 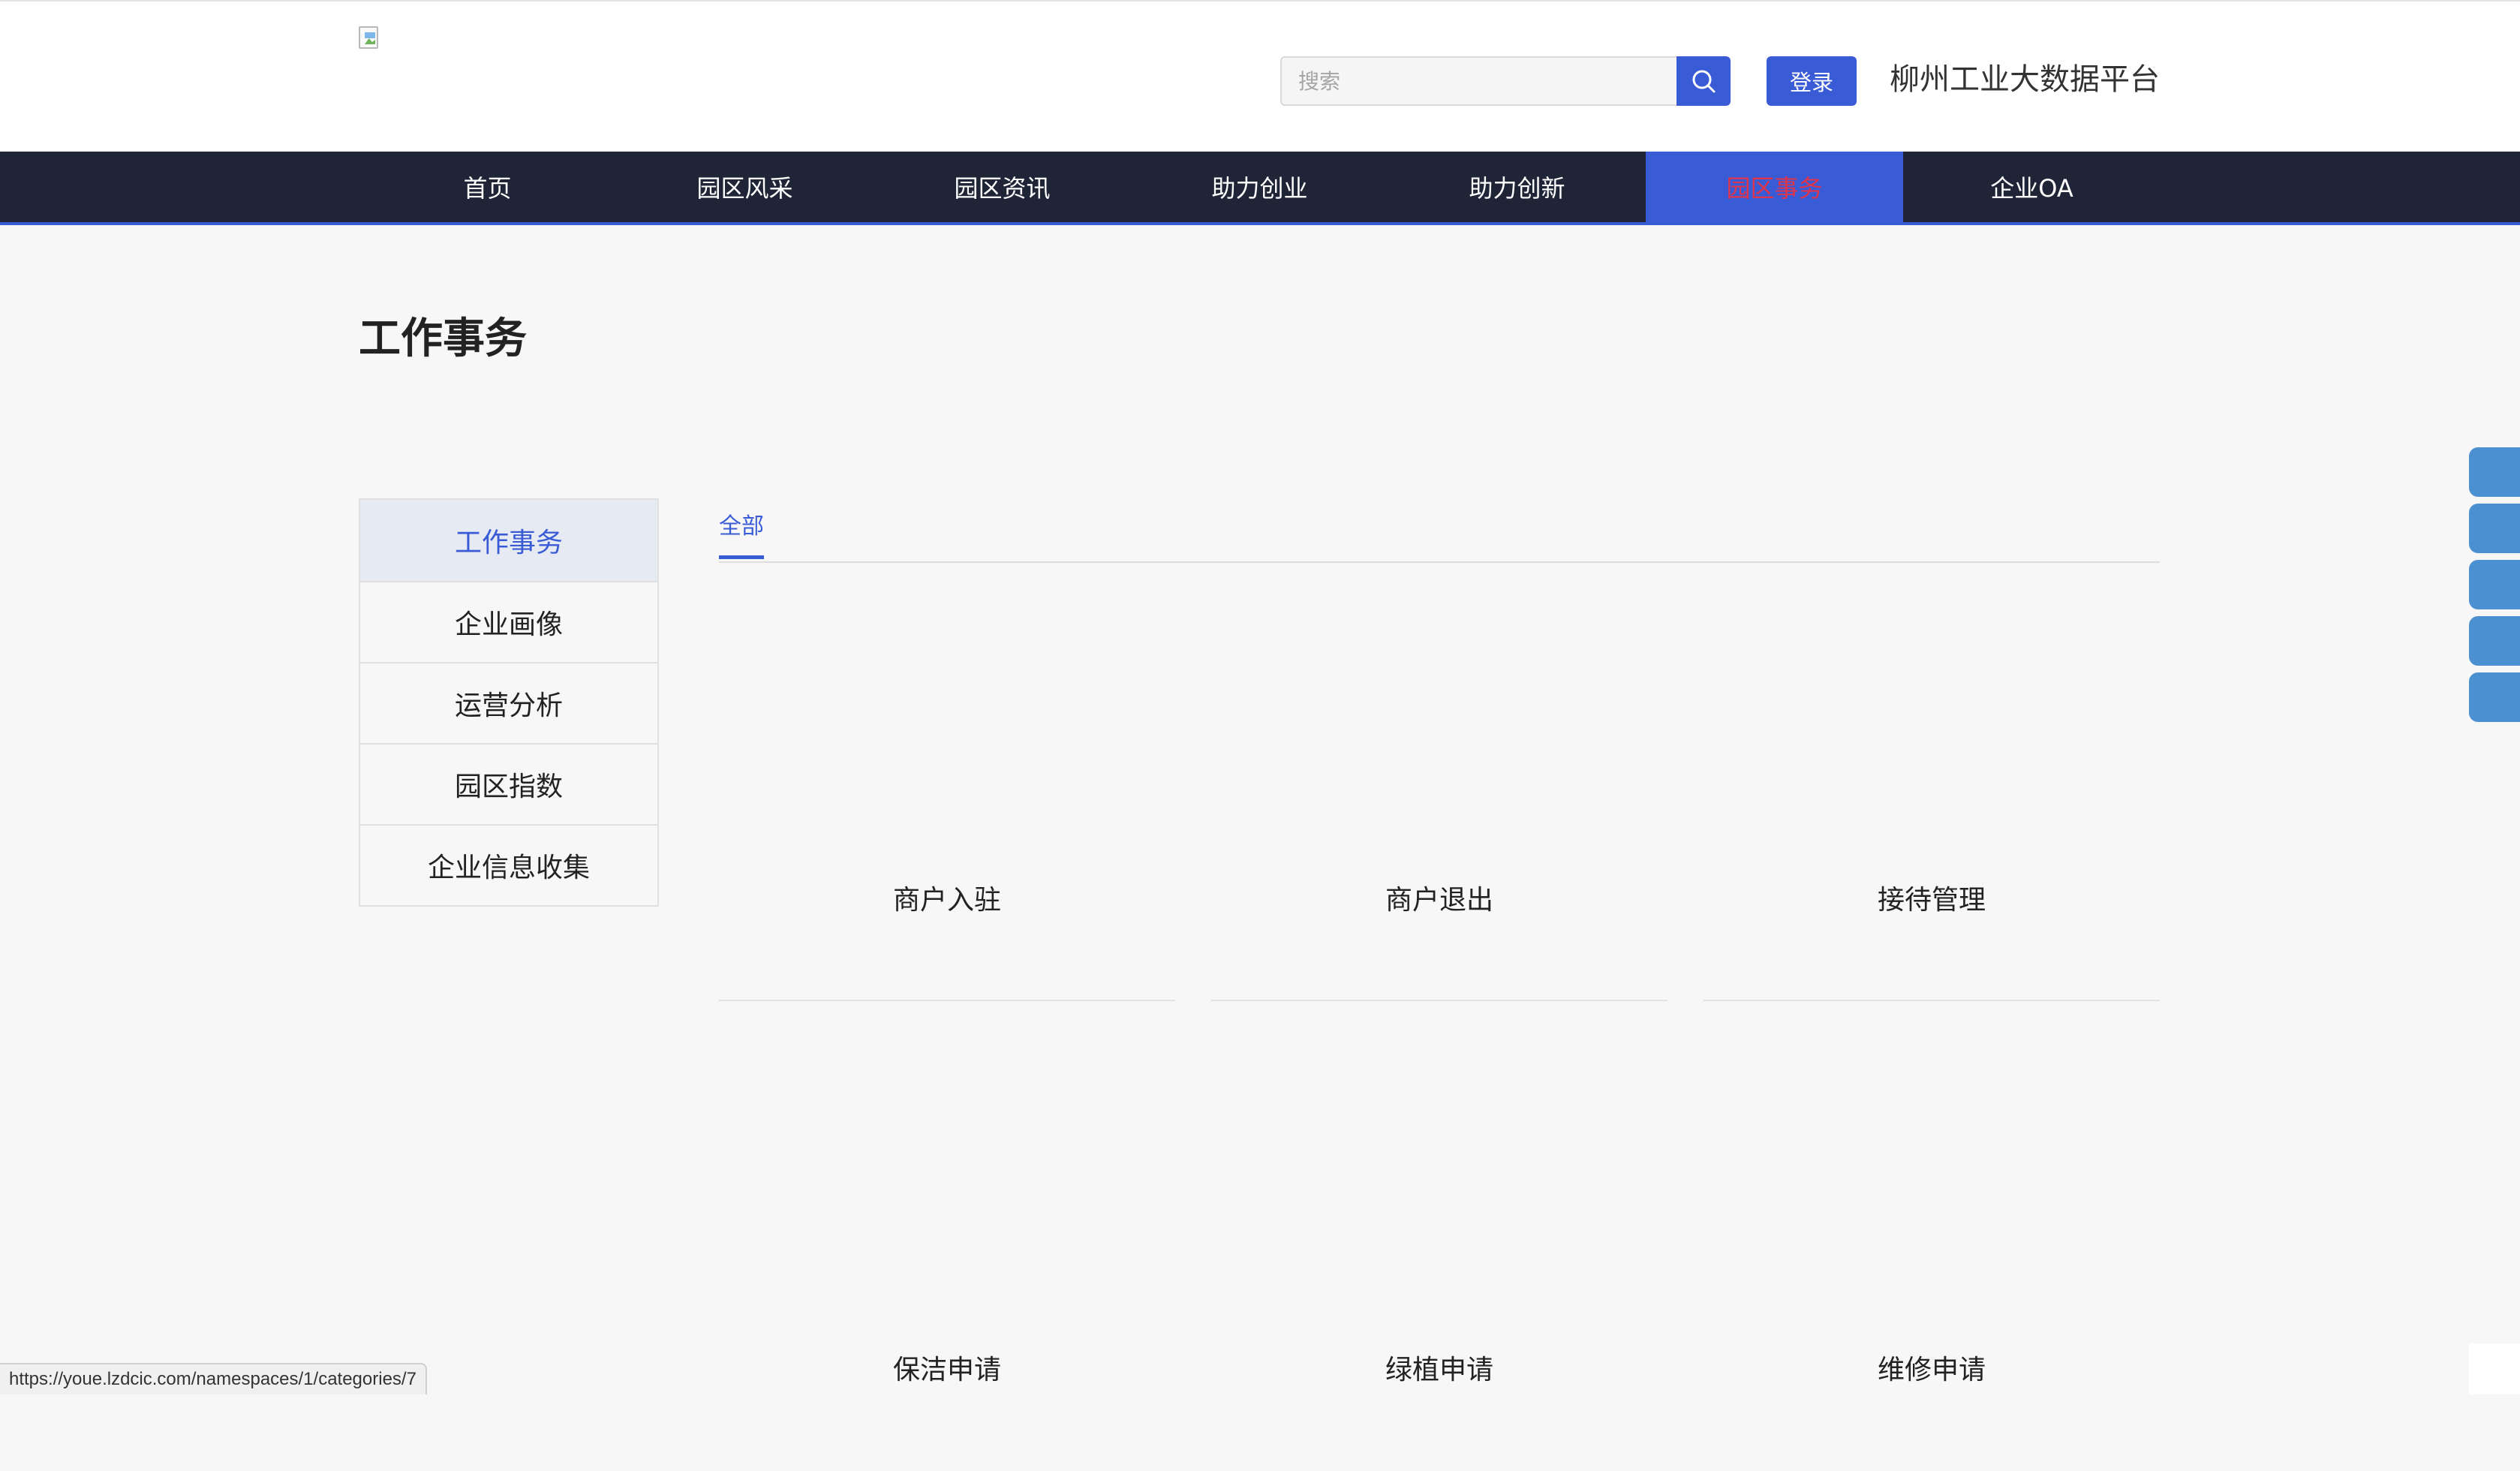 I want to click on nav-item-home: 首页, so click(x=487, y=187).